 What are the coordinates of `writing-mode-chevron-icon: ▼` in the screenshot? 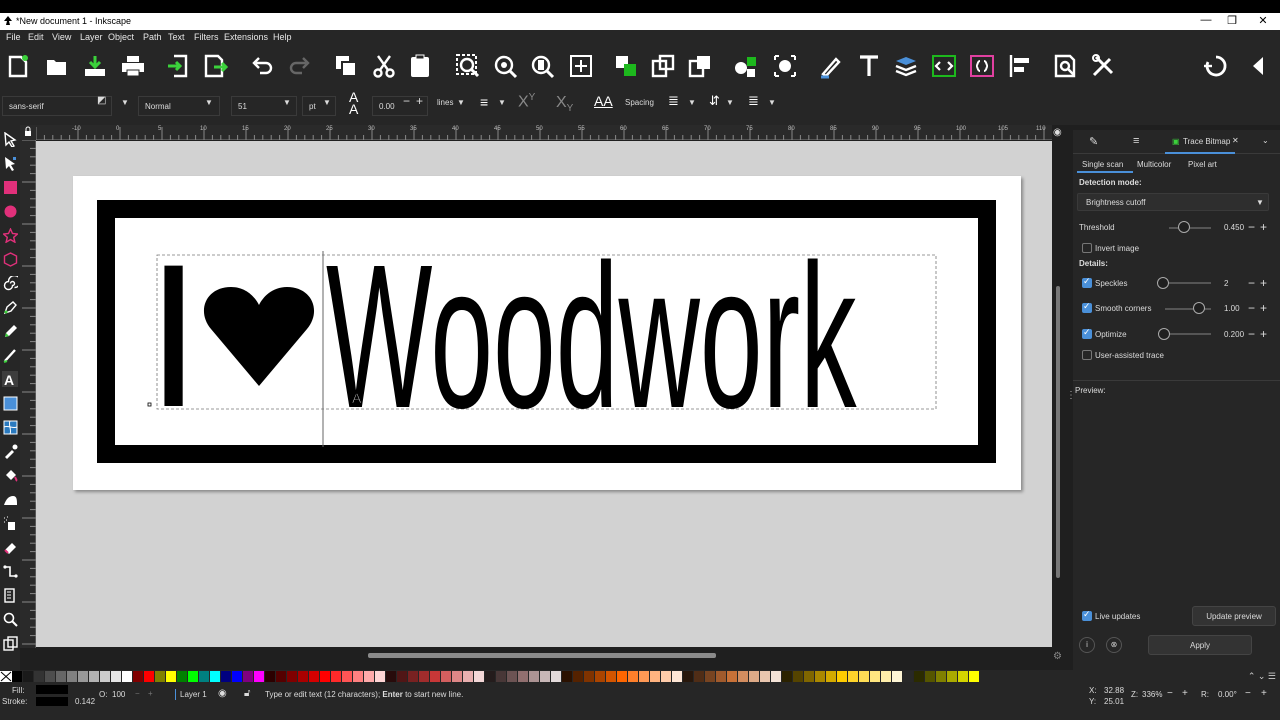 It's located at (730, 102).